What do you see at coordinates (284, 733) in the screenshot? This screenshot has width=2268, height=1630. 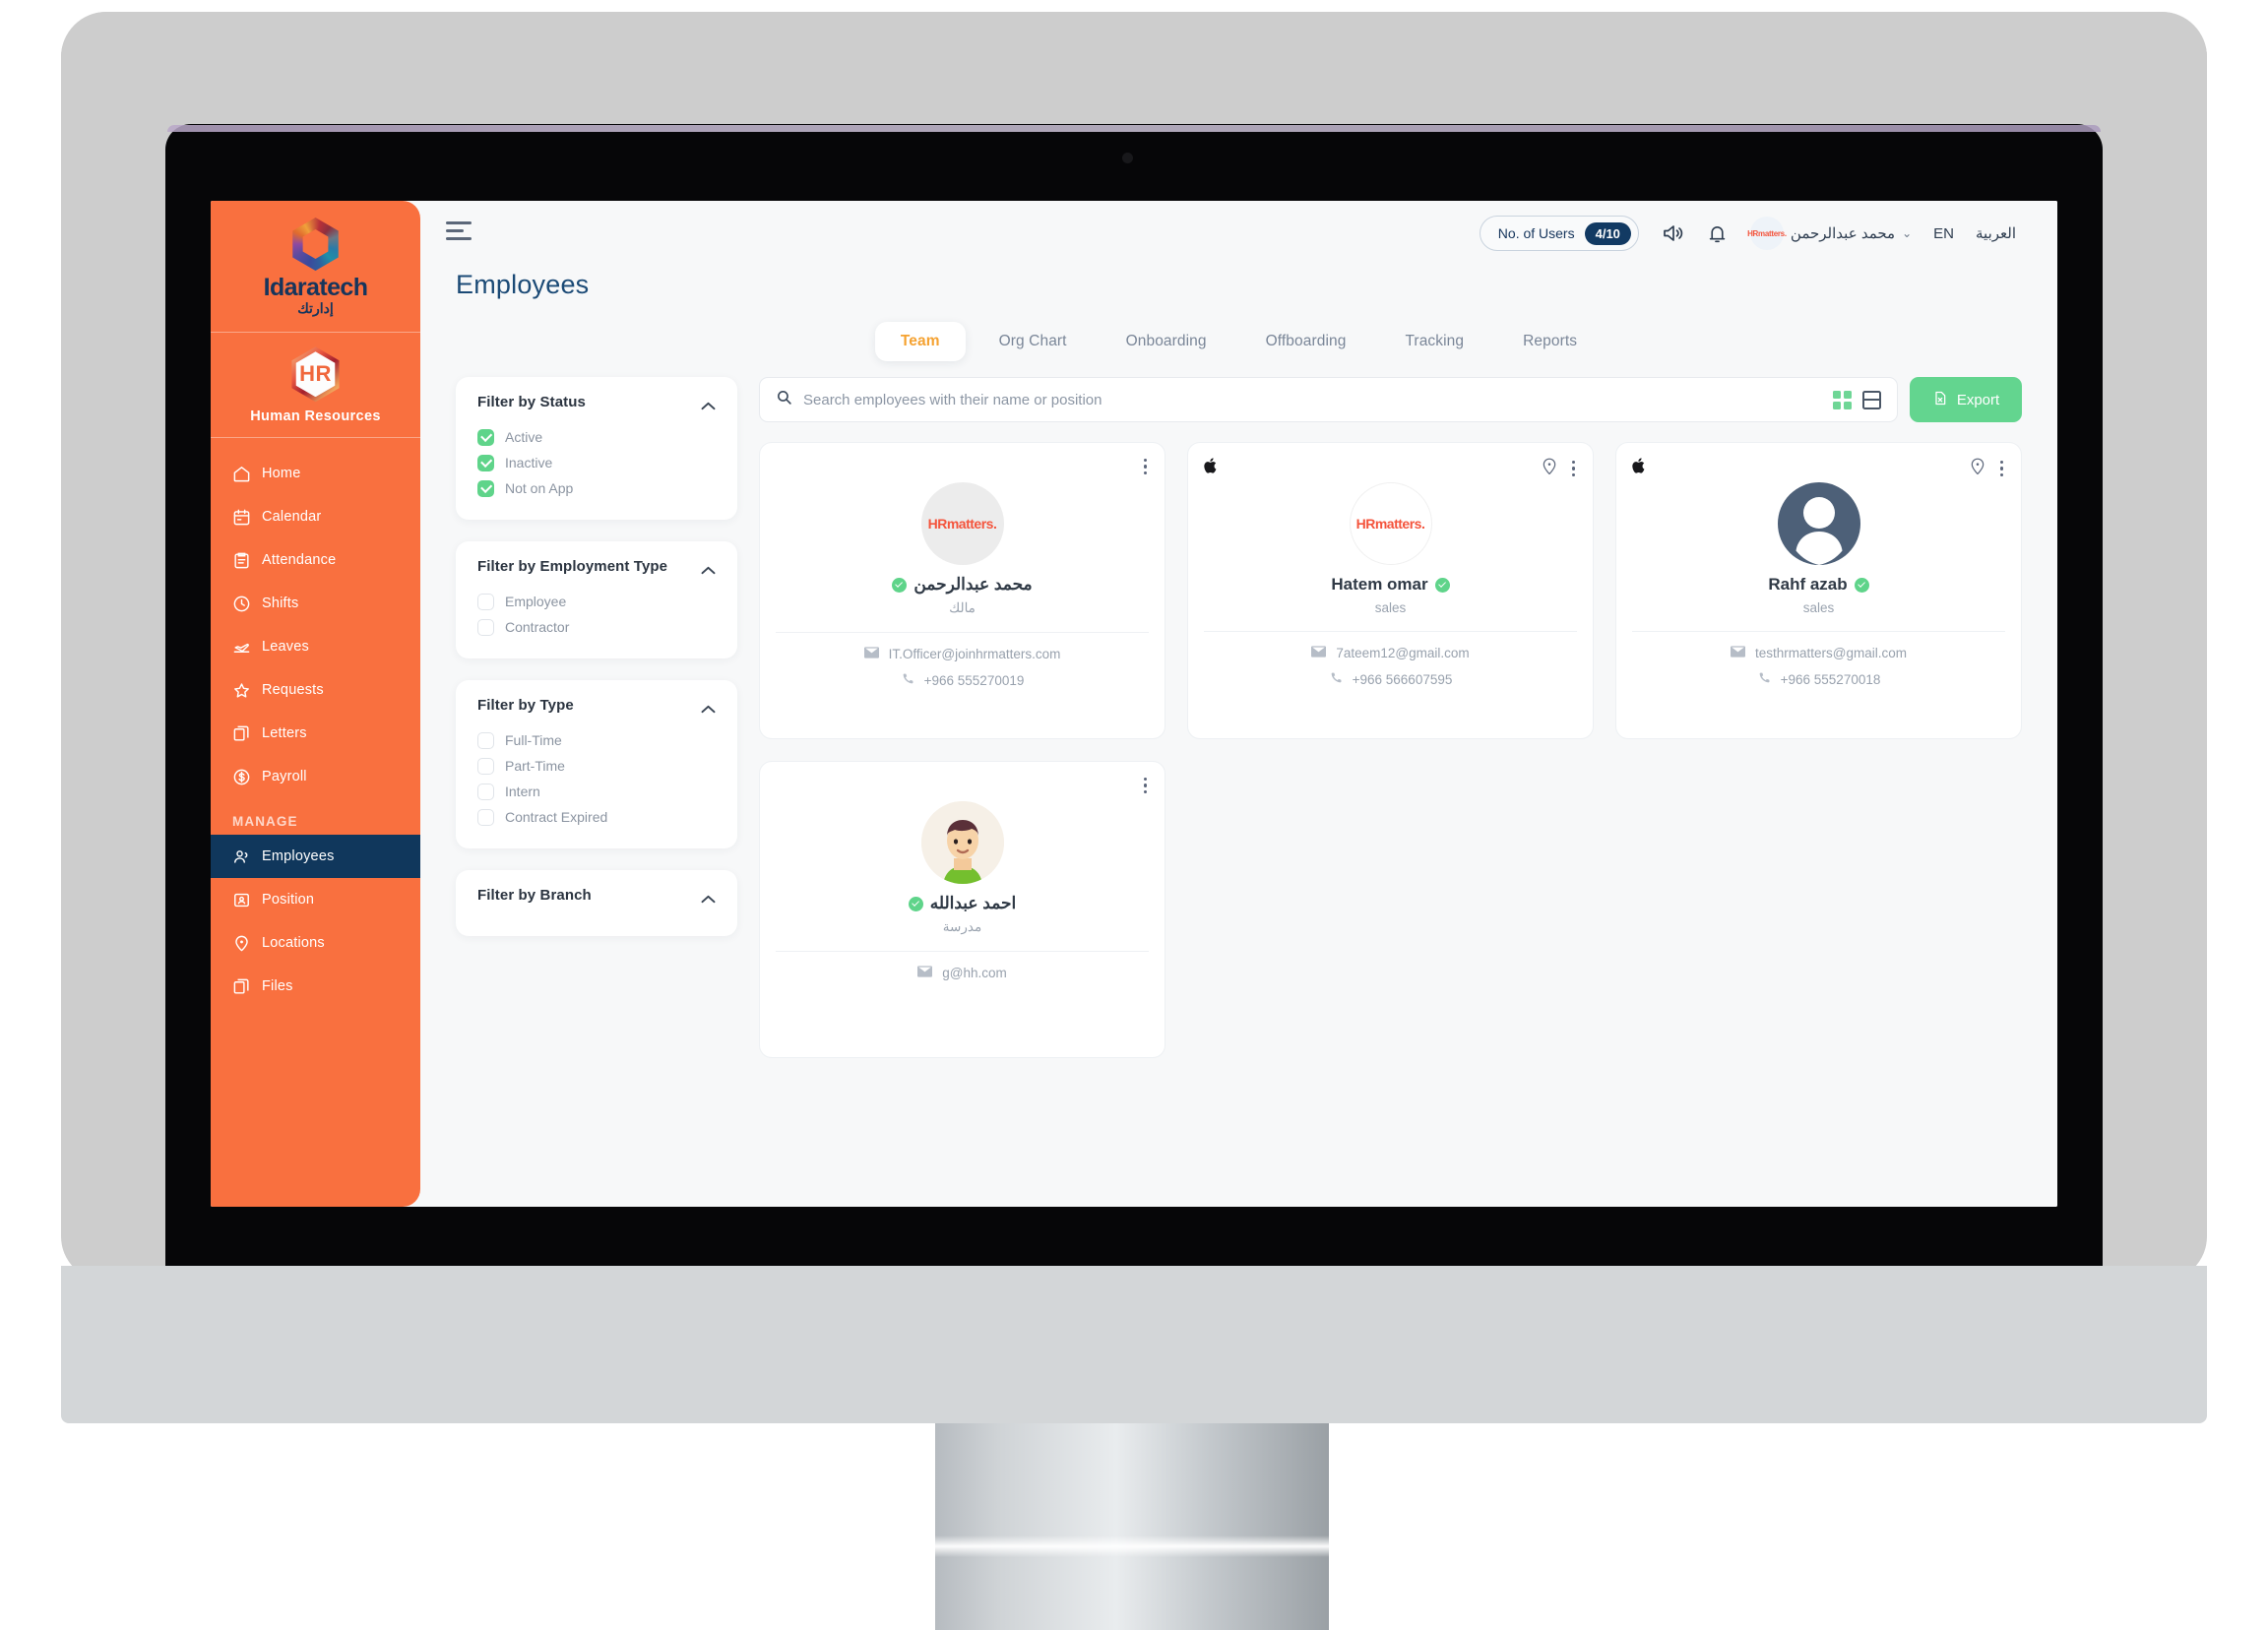 I see `sidebar-item-label: Letters` at bounding box center [284, 733].